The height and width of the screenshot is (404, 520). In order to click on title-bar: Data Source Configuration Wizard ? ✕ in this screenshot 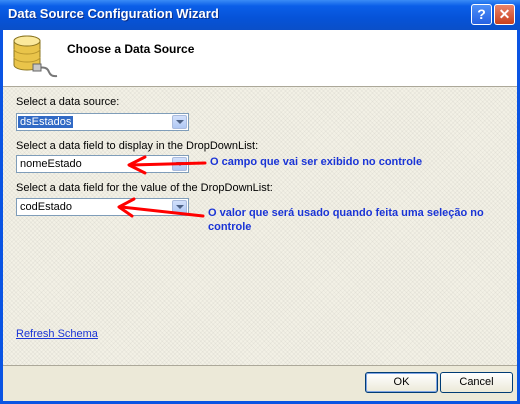, I will do `click(260, 15)`.